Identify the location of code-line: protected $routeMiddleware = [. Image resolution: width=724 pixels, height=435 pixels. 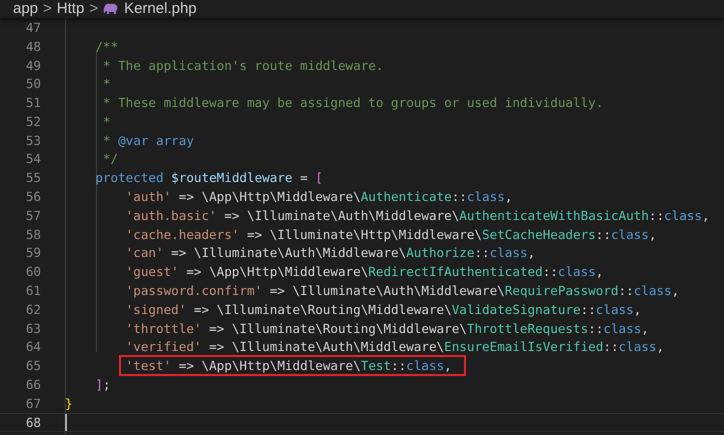
(208, 177).